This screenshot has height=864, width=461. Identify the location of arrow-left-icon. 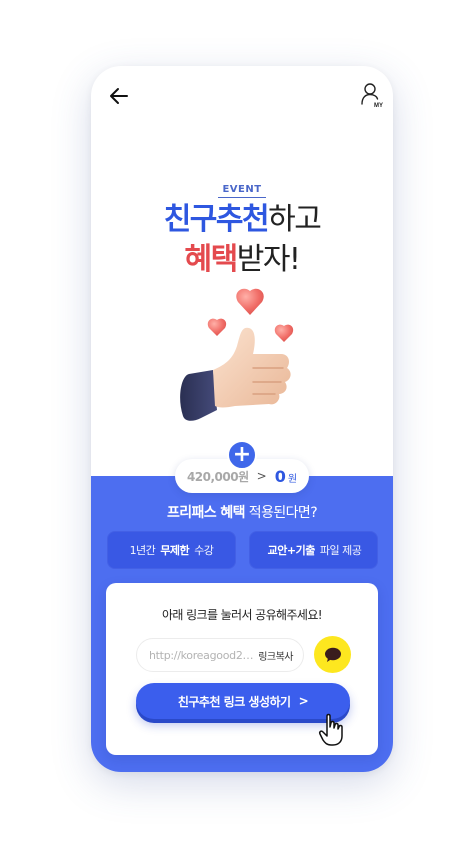
(119, 96).